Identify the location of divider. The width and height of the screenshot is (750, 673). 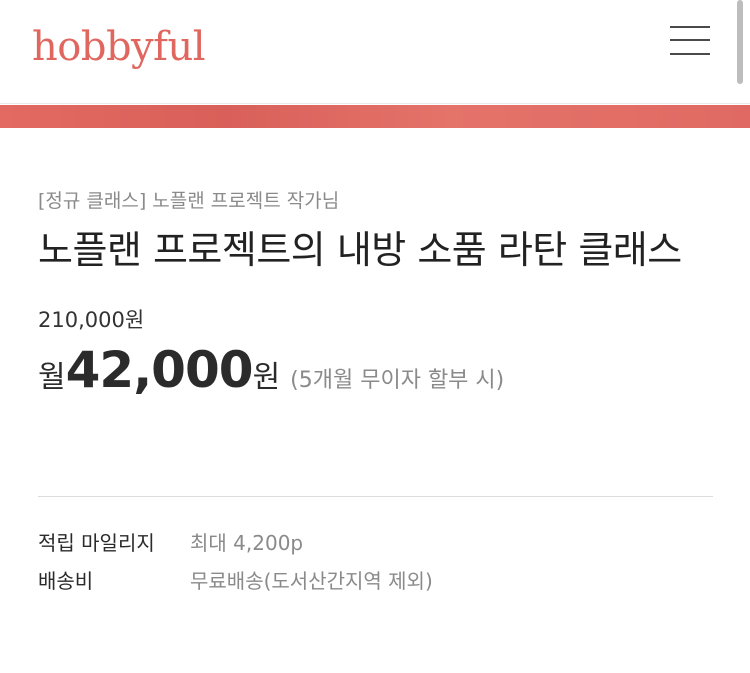
(375, 496).